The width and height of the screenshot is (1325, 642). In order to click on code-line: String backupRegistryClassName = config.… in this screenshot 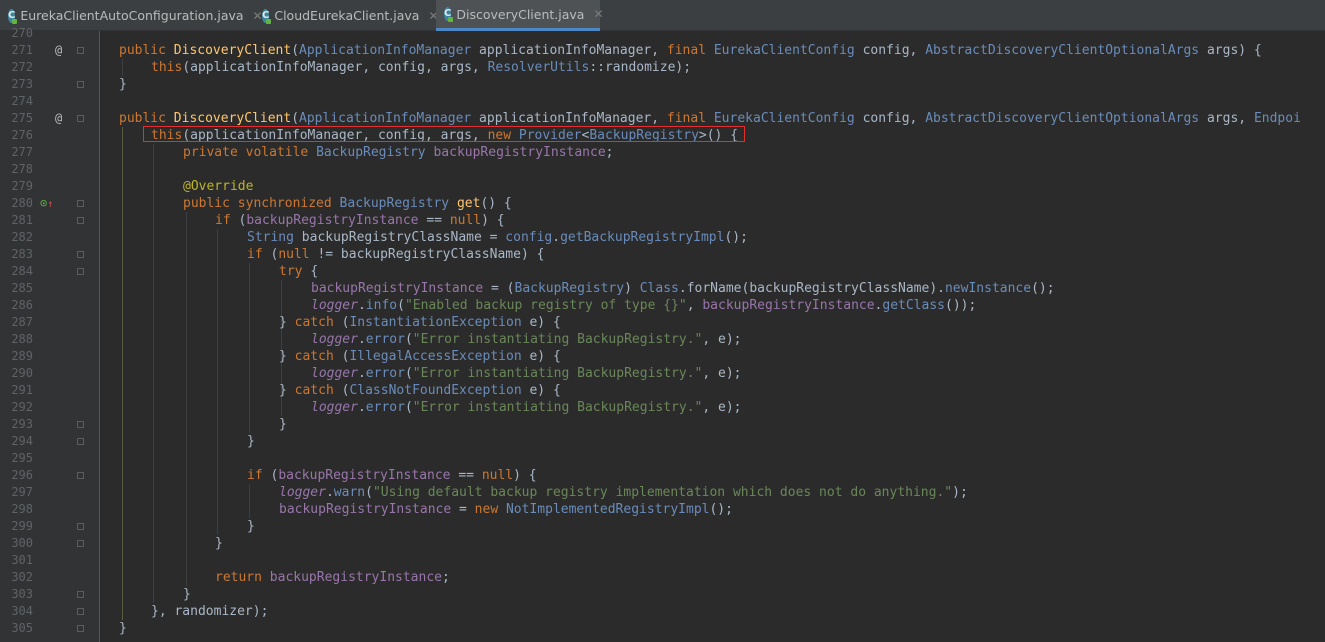, I will do `click(497, 237)`.